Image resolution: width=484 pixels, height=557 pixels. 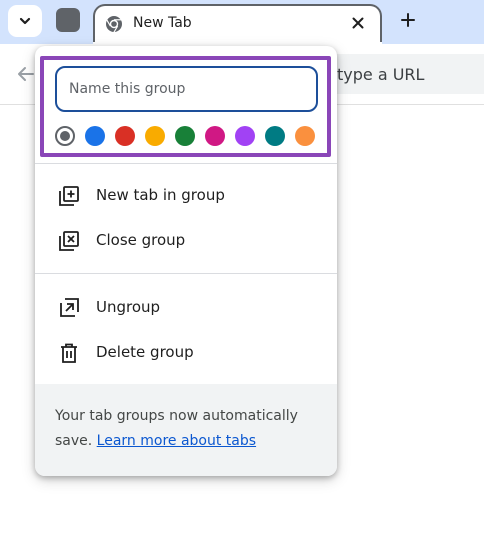 I want to click on plus-icon, so click(x=408, y=20).